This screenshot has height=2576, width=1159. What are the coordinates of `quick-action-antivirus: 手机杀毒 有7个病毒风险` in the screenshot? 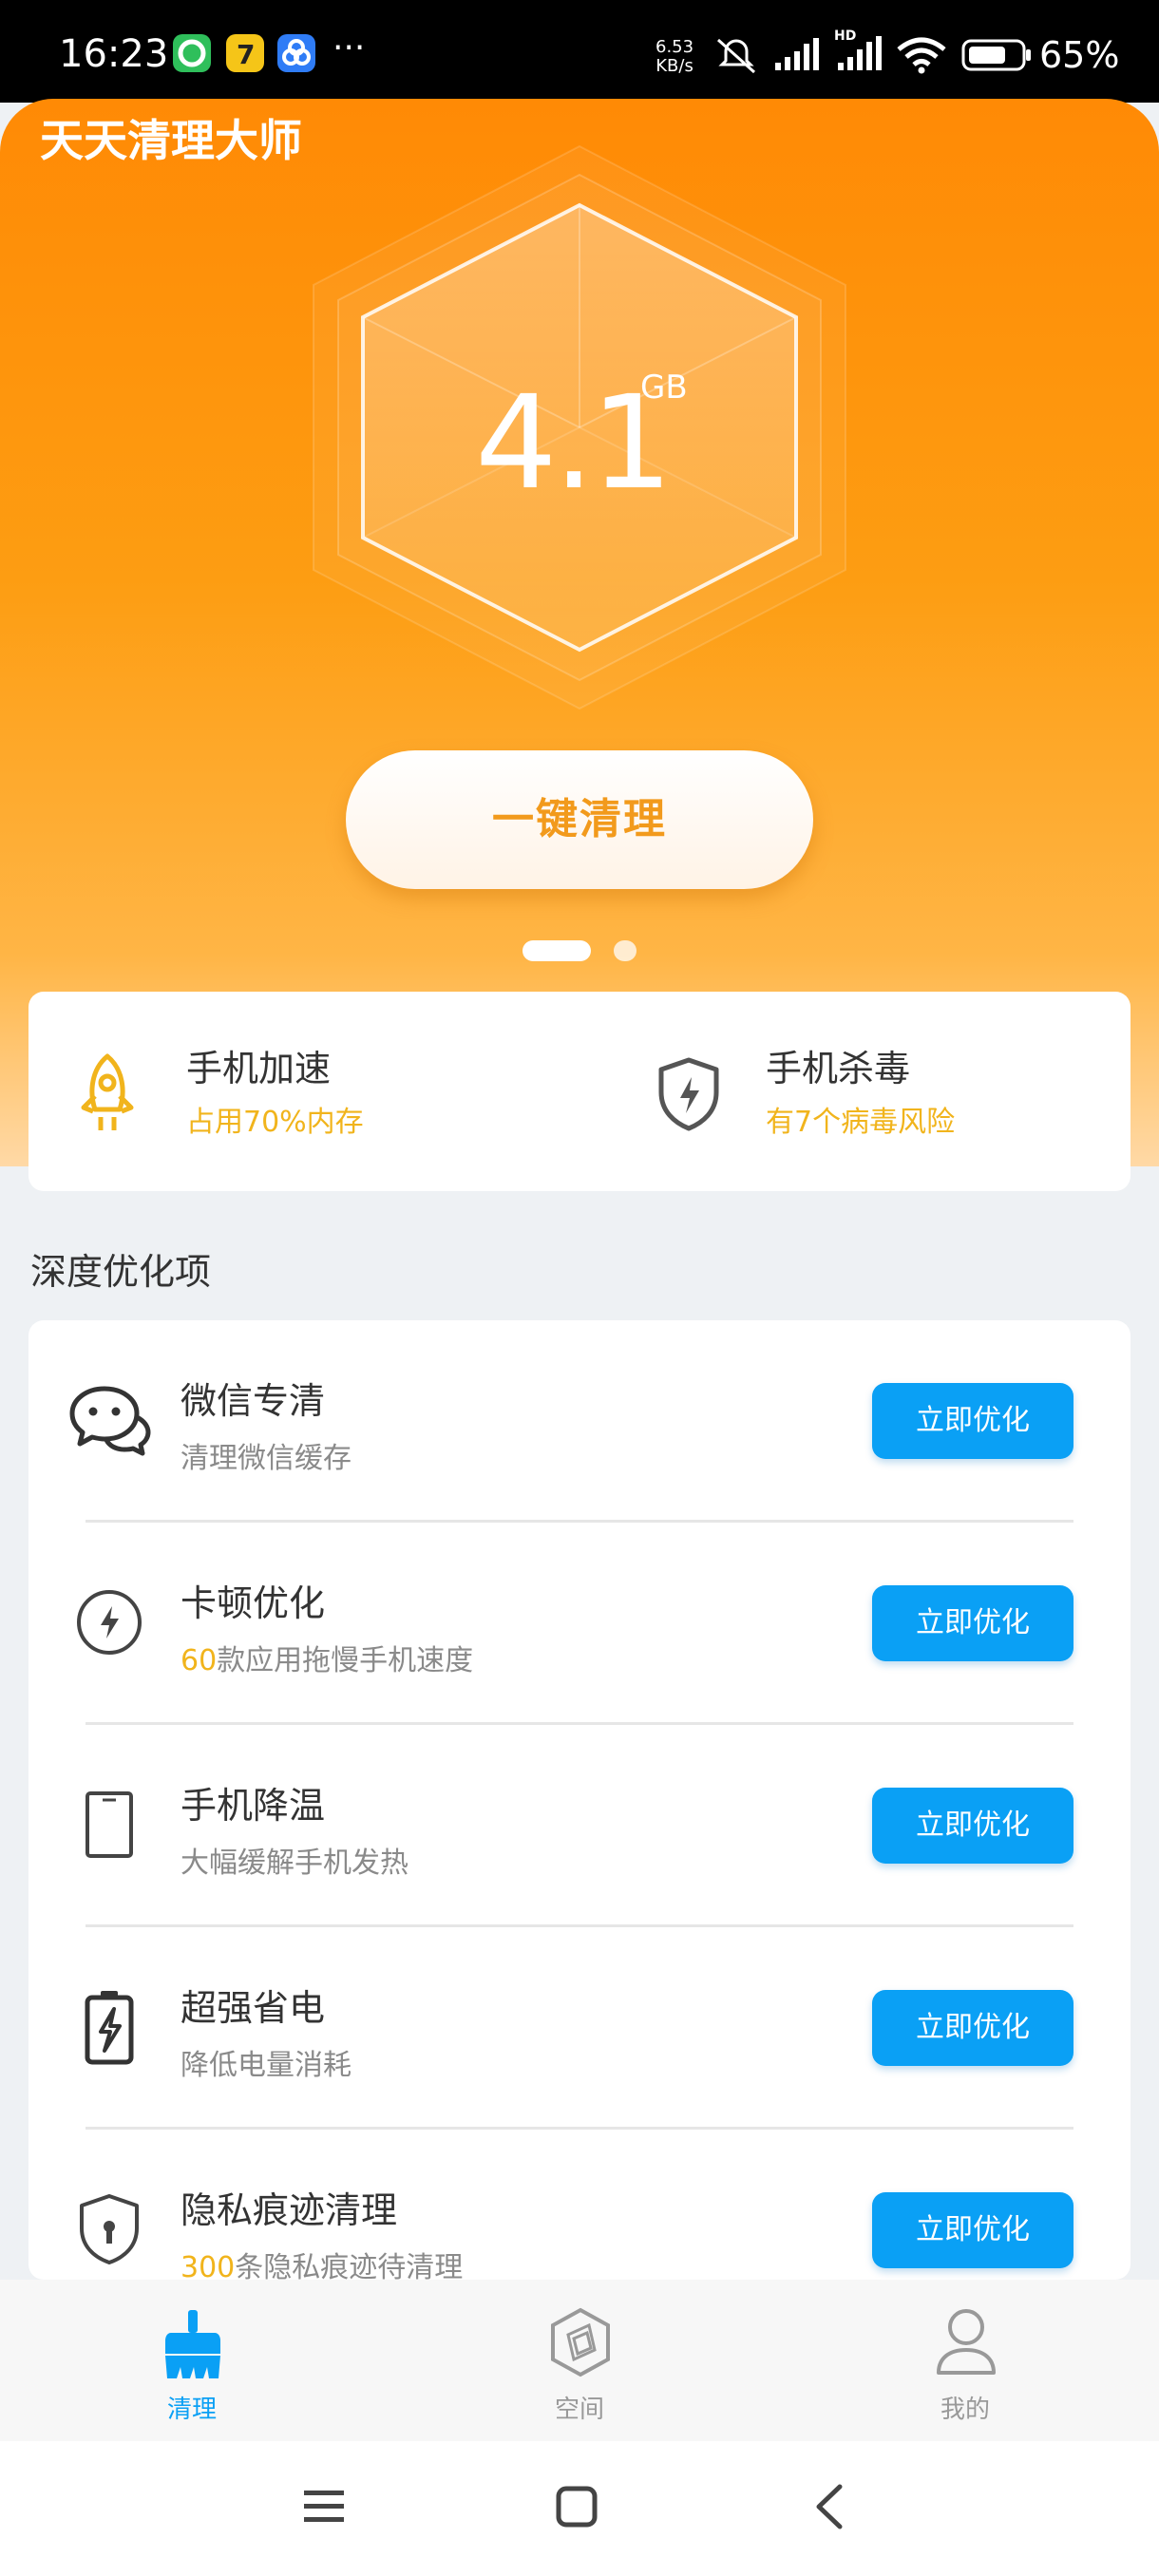 It's located at (855, 1091).